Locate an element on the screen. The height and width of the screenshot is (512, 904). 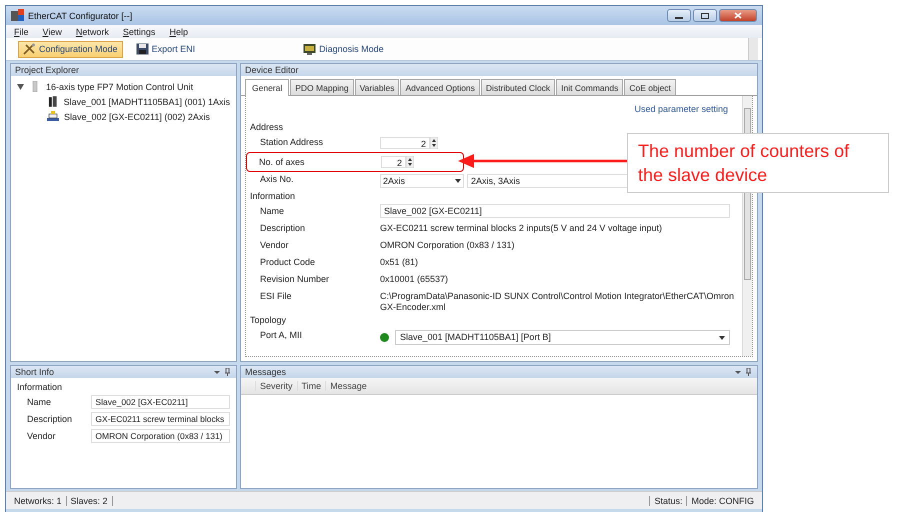
field-value: 0x10001 (65537) is located at coordinates (414, 279).